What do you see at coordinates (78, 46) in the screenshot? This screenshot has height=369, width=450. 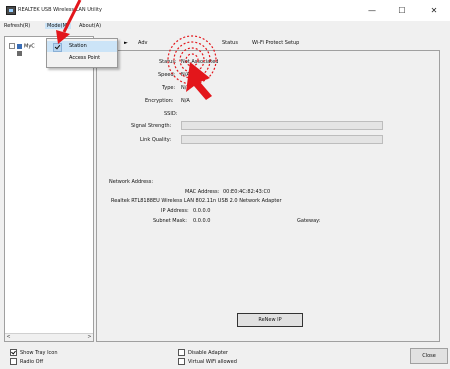 I see `menu-item-station-label: Station` at bounding box center [78, 46].